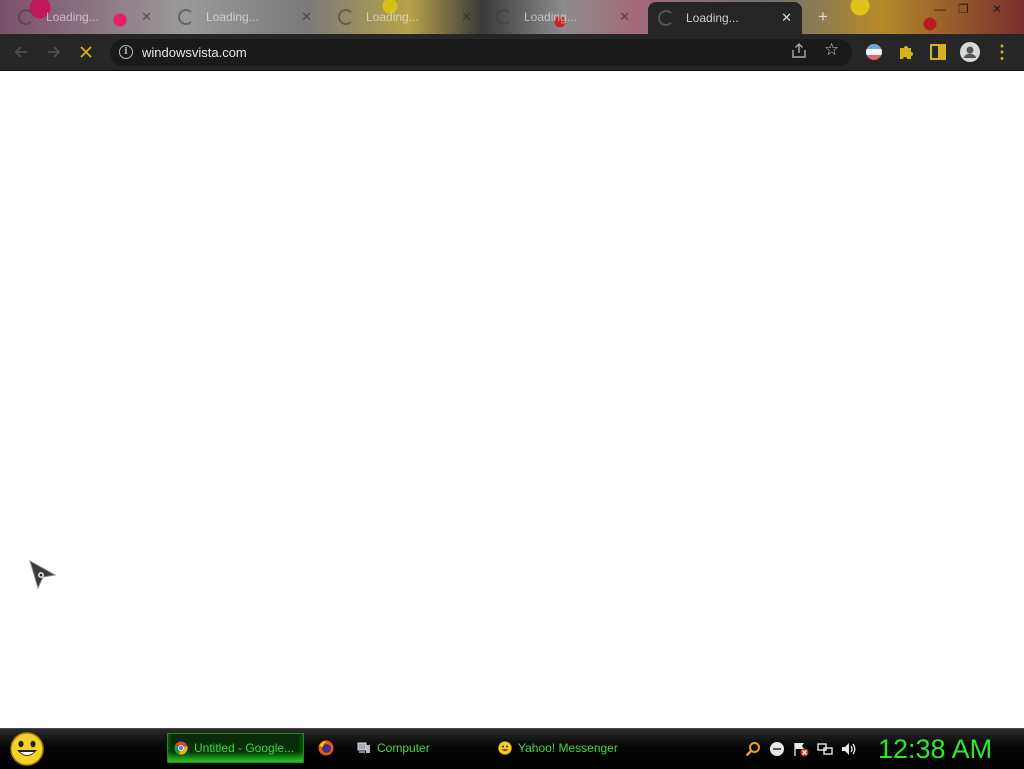 The height and width of the screenshot is (769, 1024). Describe the element at coordinates (194, 52) in the screenshot. I see `url-text: windowsvista.com` at that location.